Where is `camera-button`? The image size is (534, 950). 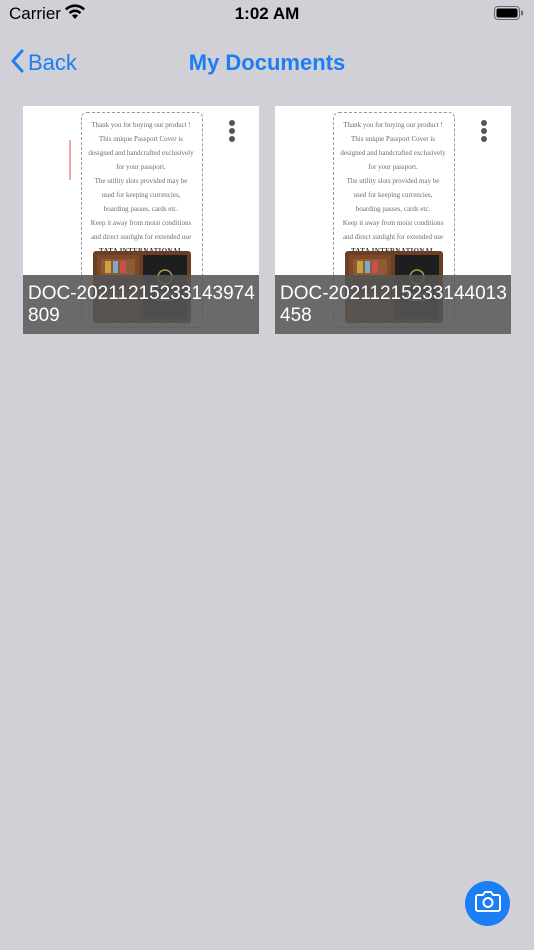 camera-button is located at coordinates (487, 903).